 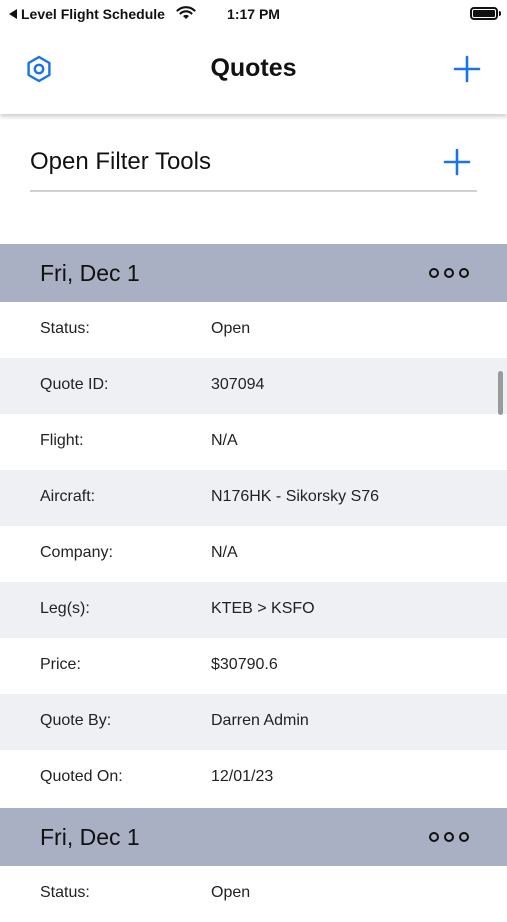 What do you see at coordinates (295, 496) in the screenshot?
I see `field-value: N176HK - Sikorsky S76` at bounding box center [295, 496].